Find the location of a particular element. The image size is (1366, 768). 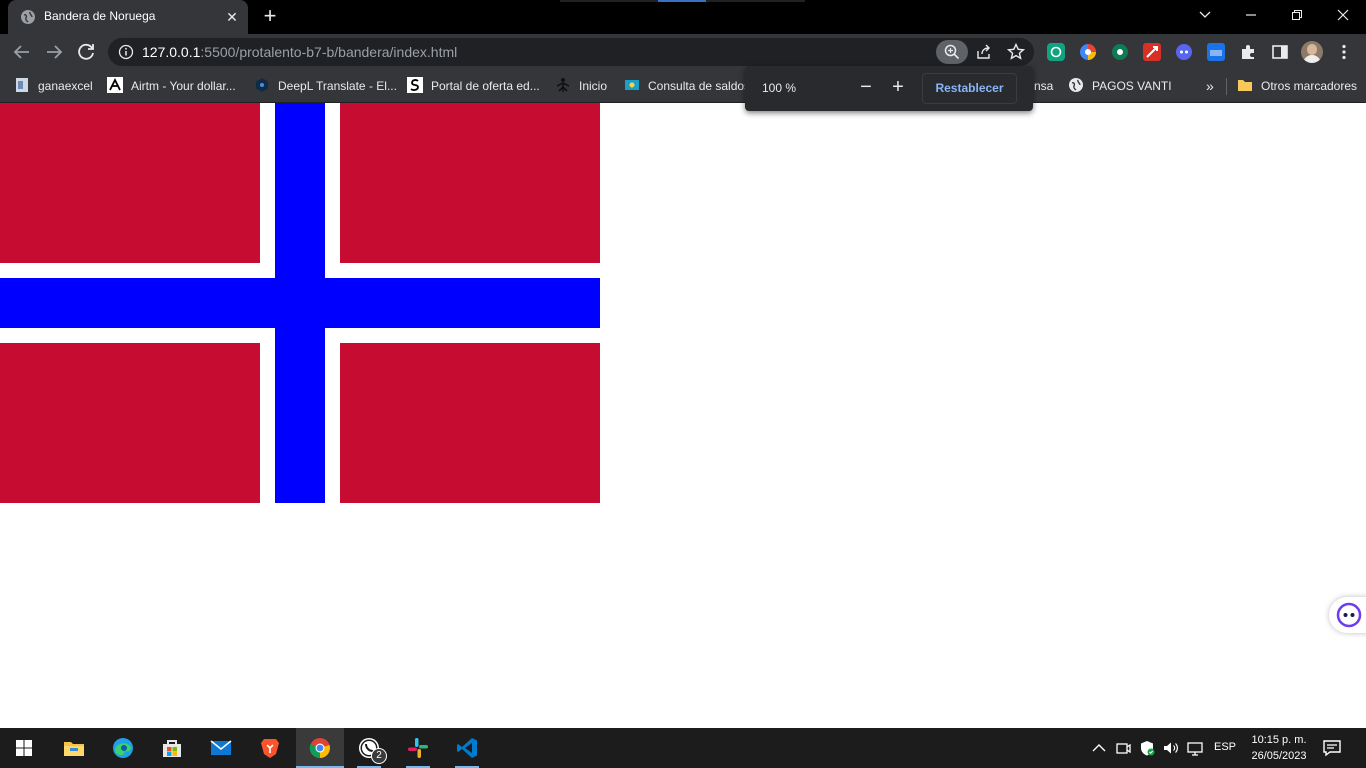

assistant-face-icon is located at coordinates (1349, 615).